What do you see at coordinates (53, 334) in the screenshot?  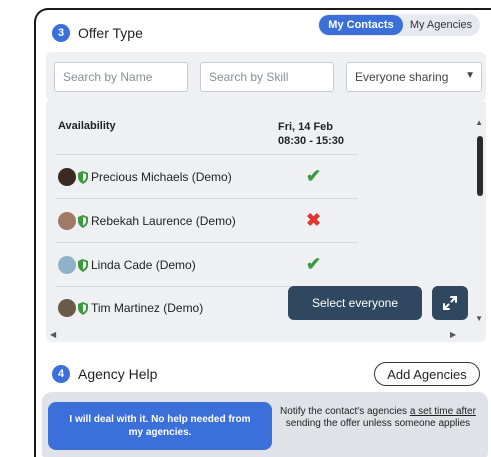 I see `scroll-left-arrow-icon: ◀` at bounding box center [53, 334].